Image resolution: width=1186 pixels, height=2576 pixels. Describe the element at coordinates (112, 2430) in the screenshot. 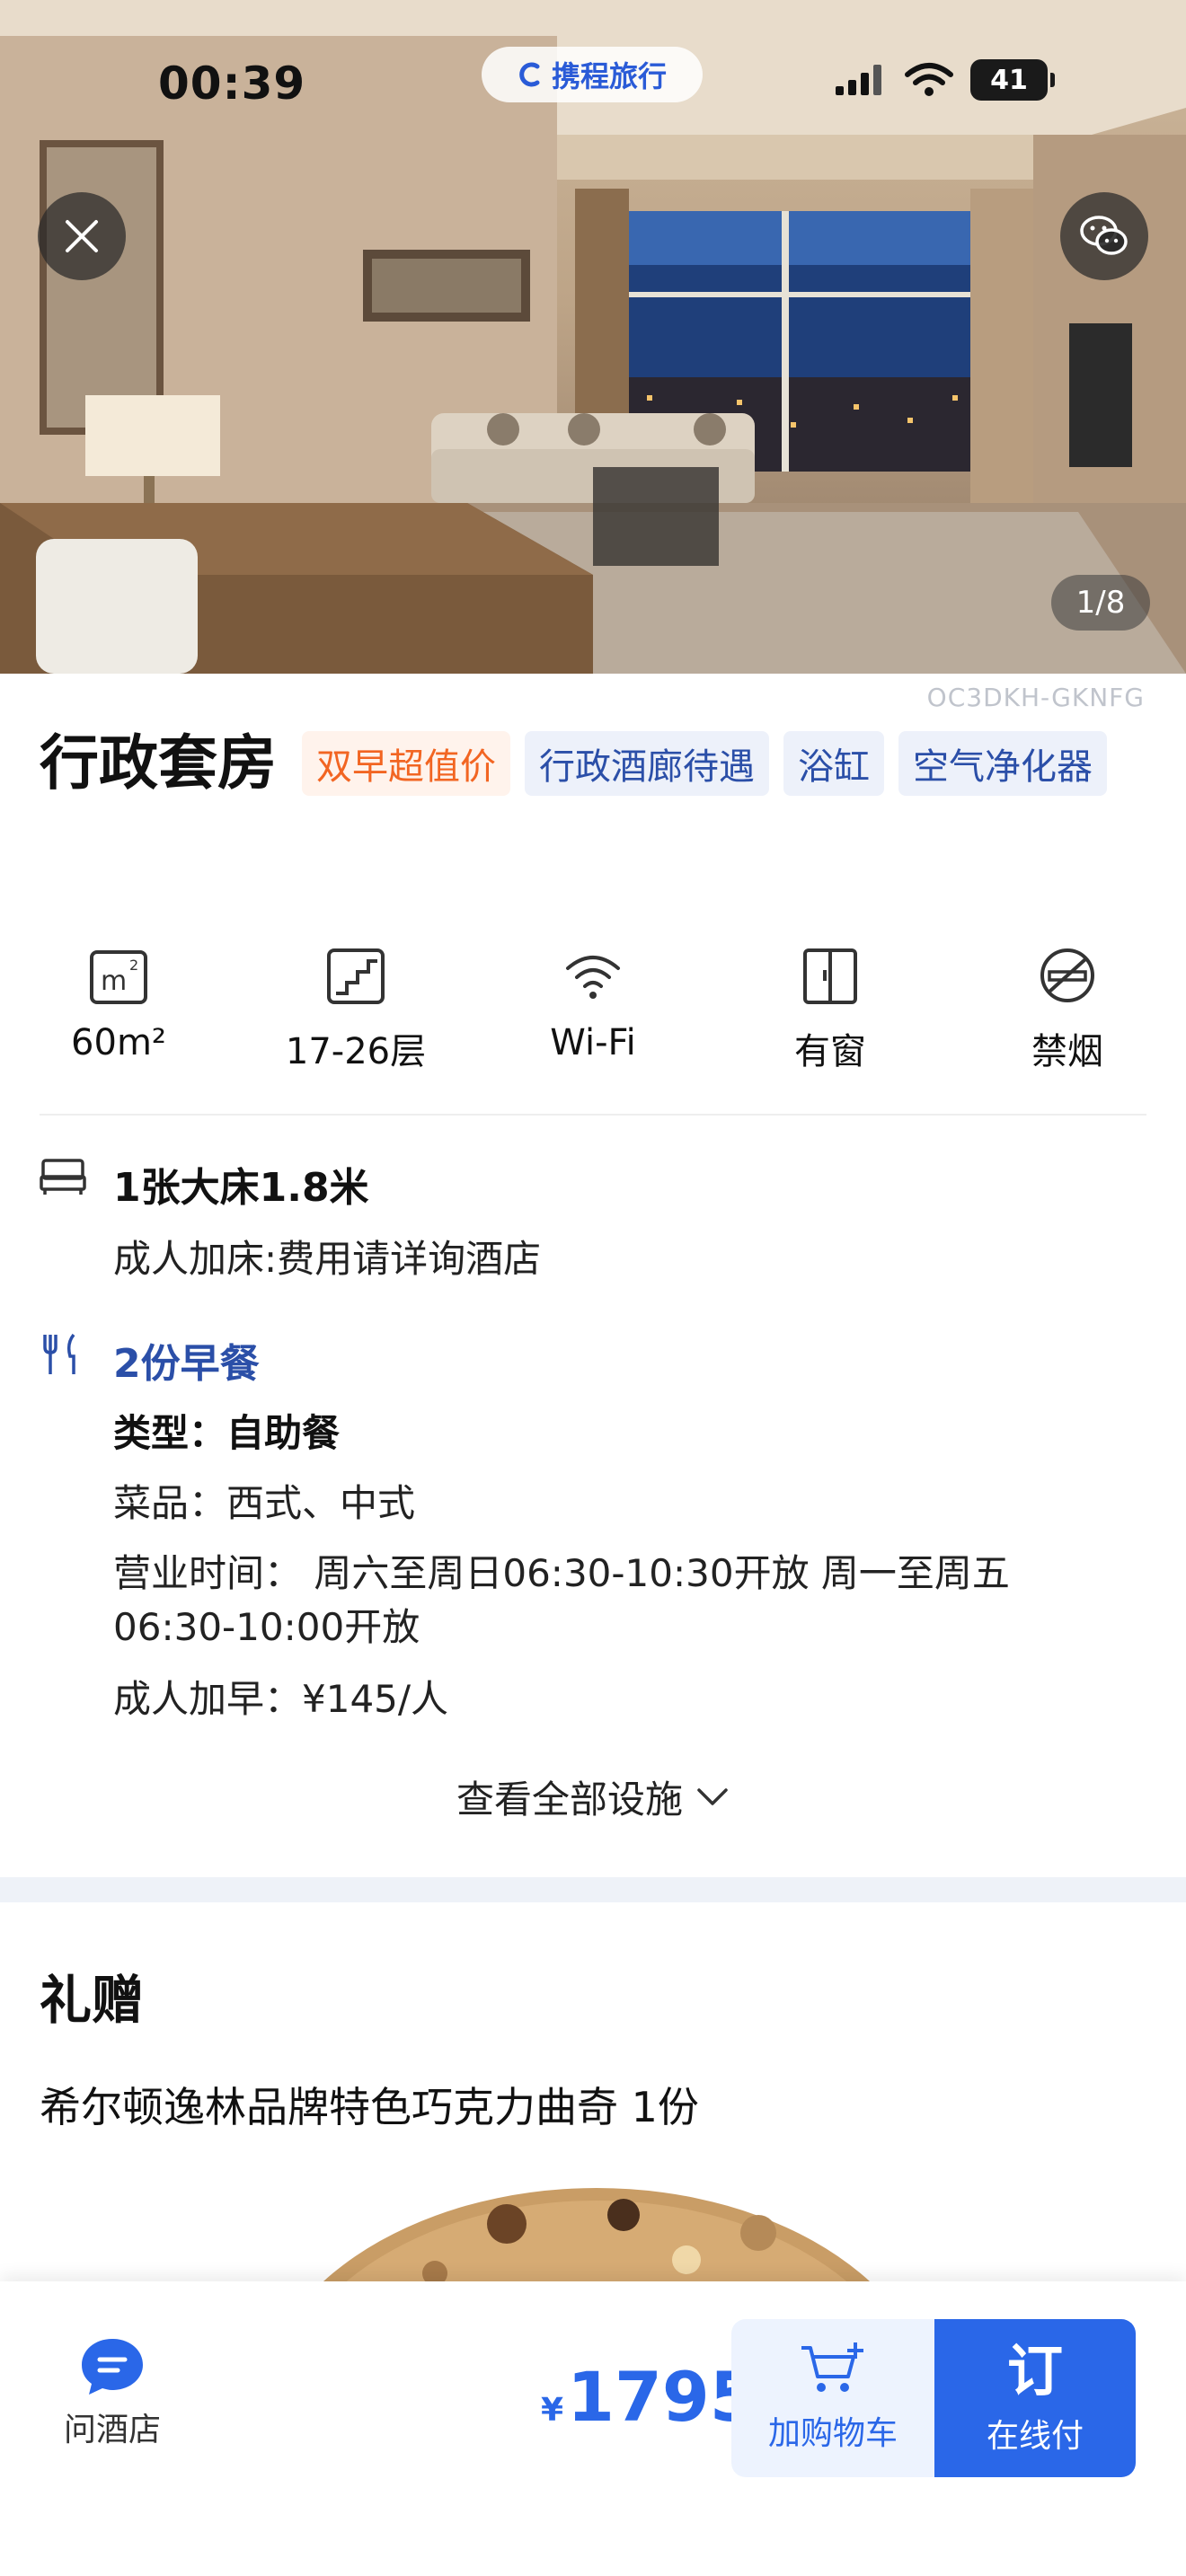

I see `ask-hotel-label: 问酒店` at that location.